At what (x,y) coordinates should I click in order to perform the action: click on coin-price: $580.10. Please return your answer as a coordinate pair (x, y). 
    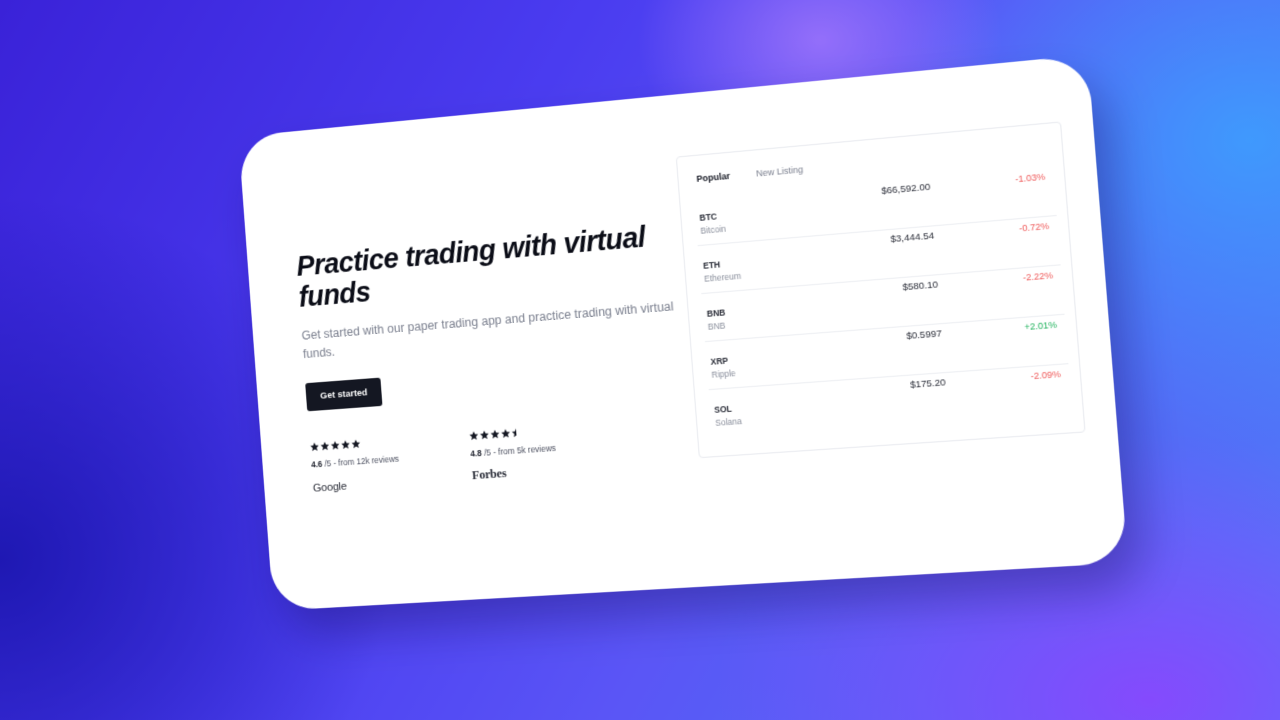
    Looking at the image, I should click on (920, 286).